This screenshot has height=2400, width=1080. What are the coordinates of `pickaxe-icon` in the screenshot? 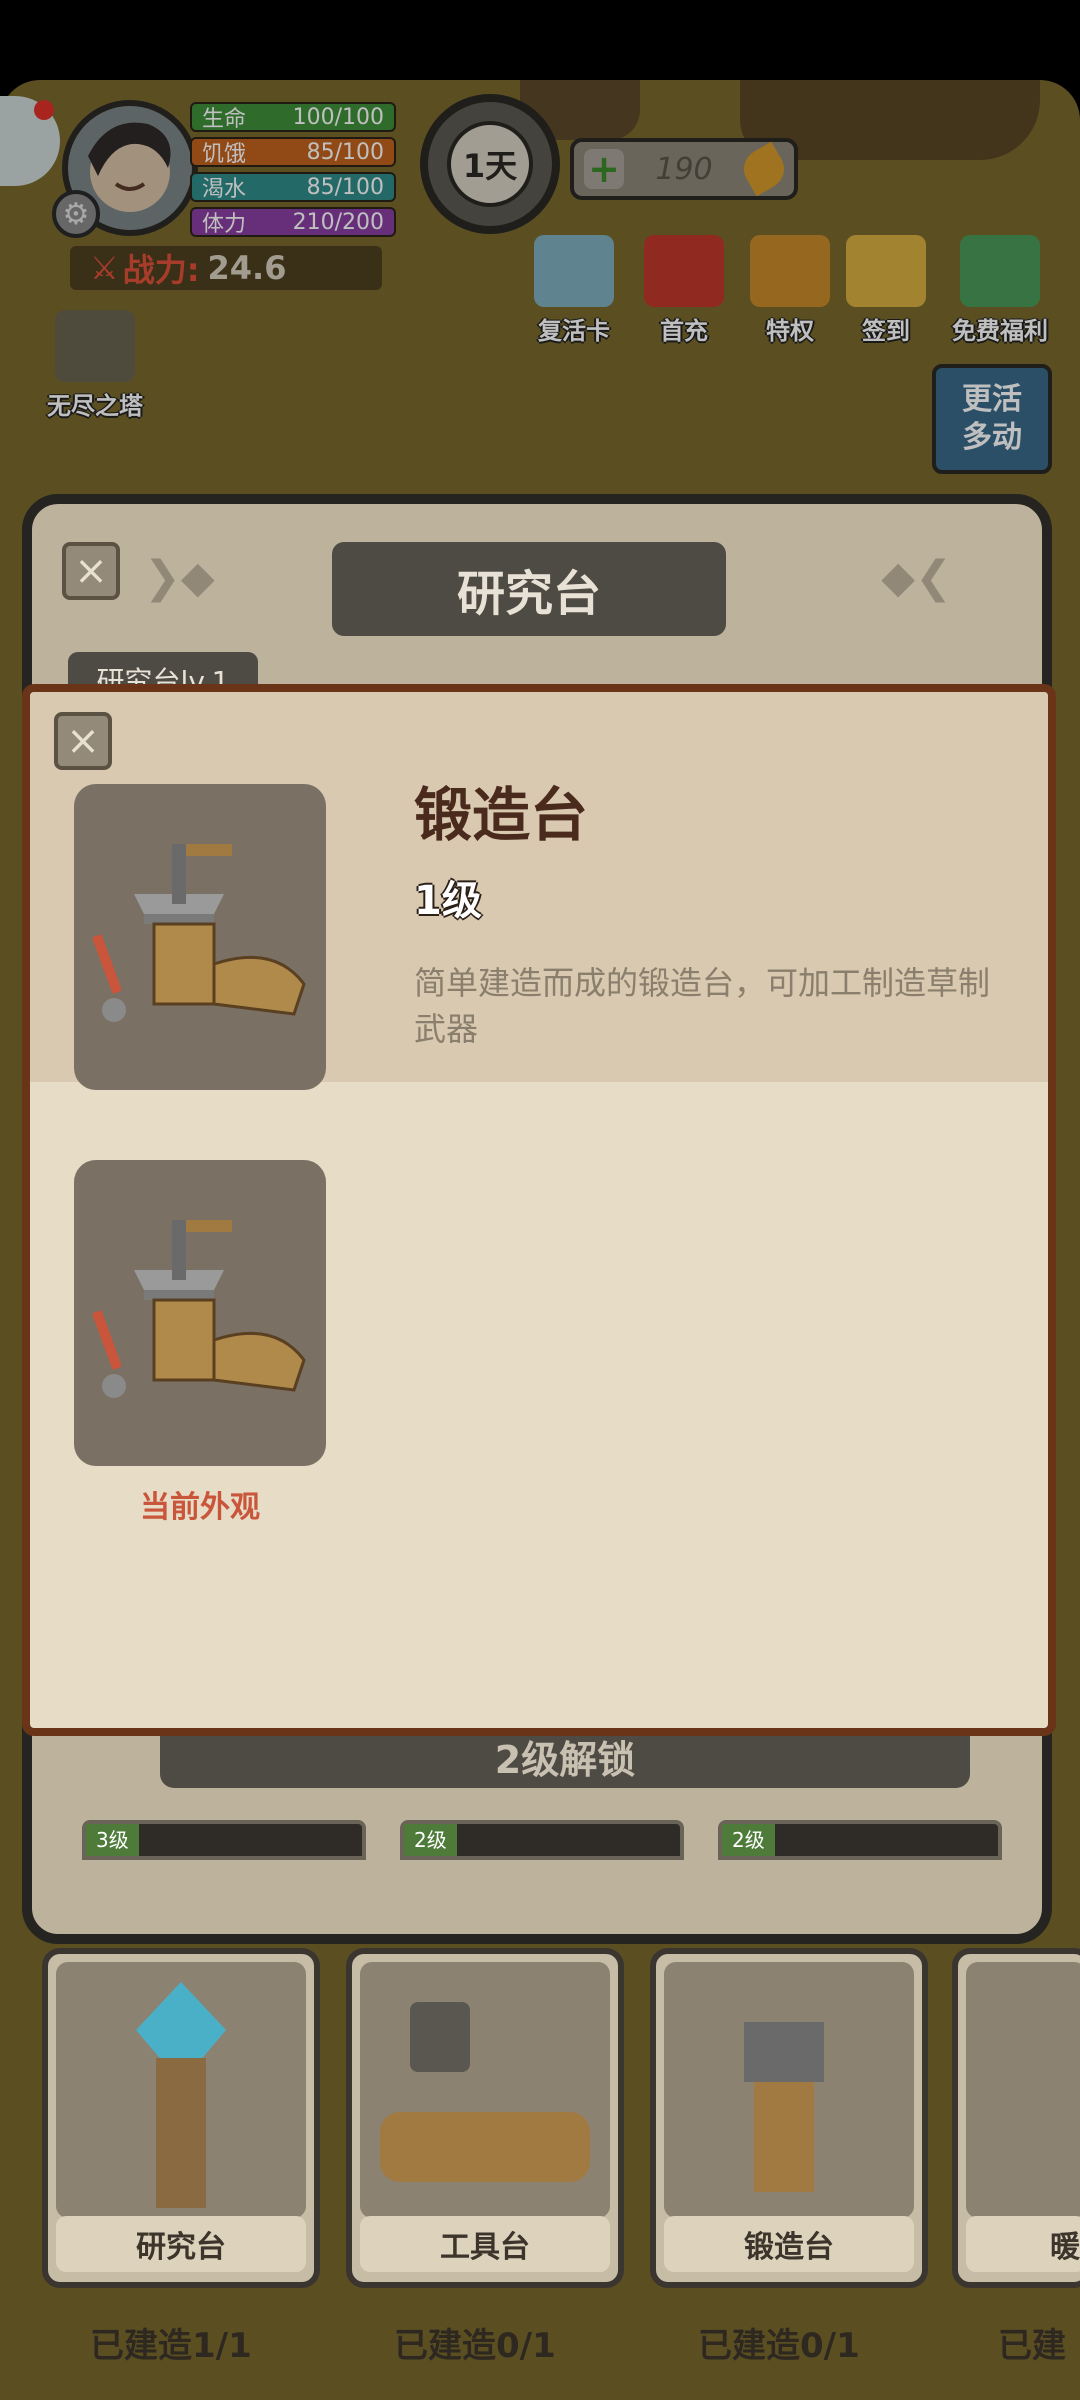 It's located at (485, 2147).